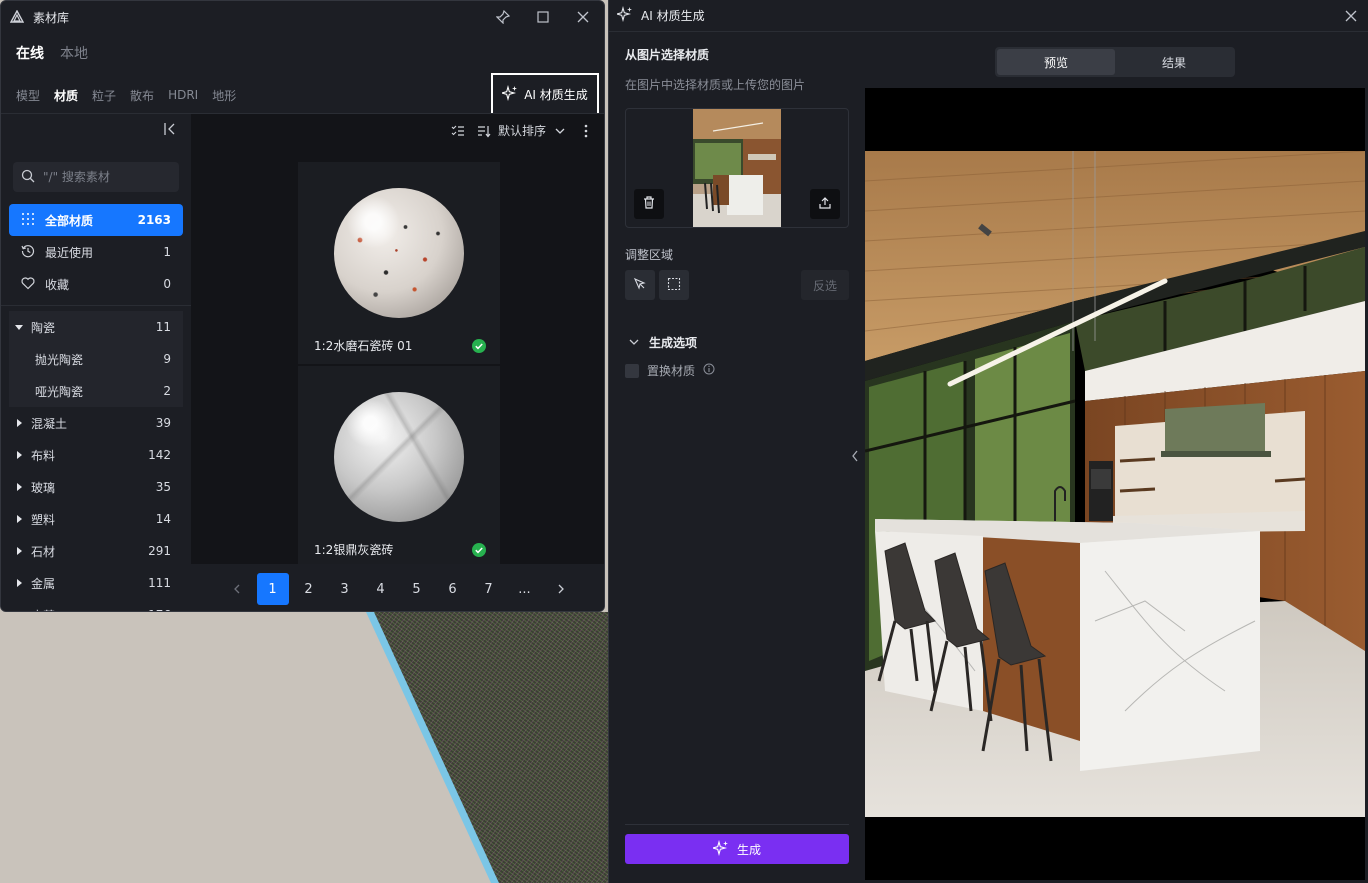  What do you see at coordinates (163, 327) in the screenshot?
I see `category-count: 11` at bounding box center [163, 327].